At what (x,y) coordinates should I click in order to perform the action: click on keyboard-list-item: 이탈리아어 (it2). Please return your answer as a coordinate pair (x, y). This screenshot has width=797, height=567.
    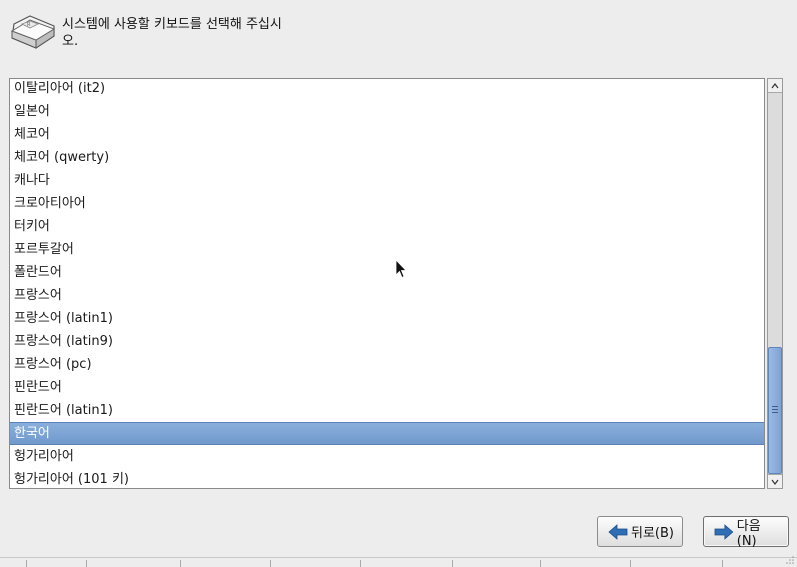
    Looking at the image, I should click on (387, 89).